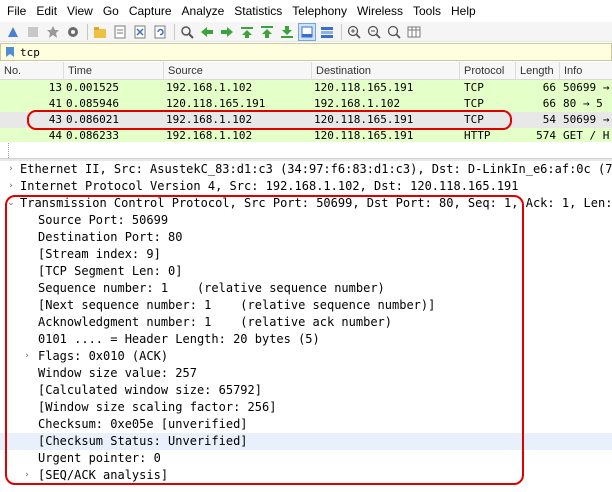 Image resolution: width=612 pixels, height=492 pixels. I want to click on reload-file-icon, so click(160, 32).